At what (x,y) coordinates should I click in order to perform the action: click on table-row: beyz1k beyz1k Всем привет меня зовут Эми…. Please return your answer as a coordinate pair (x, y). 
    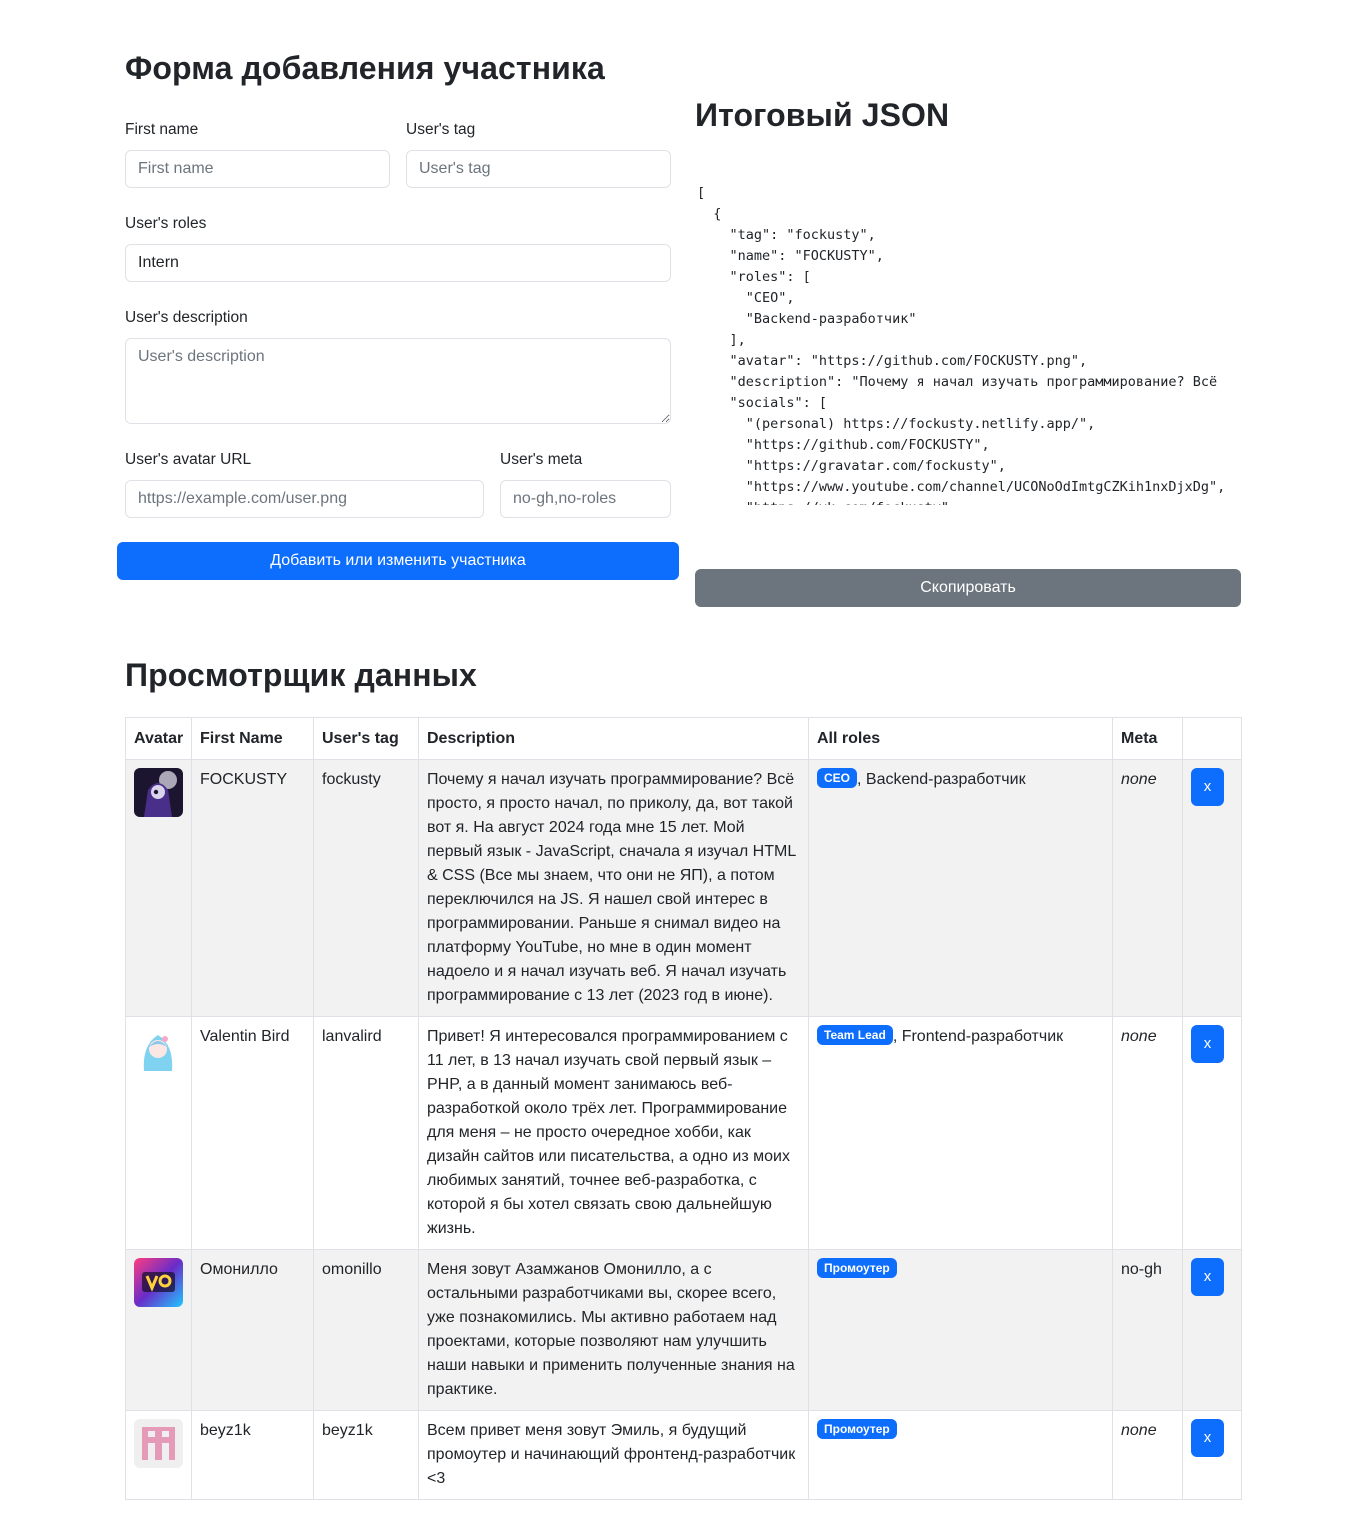
    Looking at the image, I should click on (683, 1455).